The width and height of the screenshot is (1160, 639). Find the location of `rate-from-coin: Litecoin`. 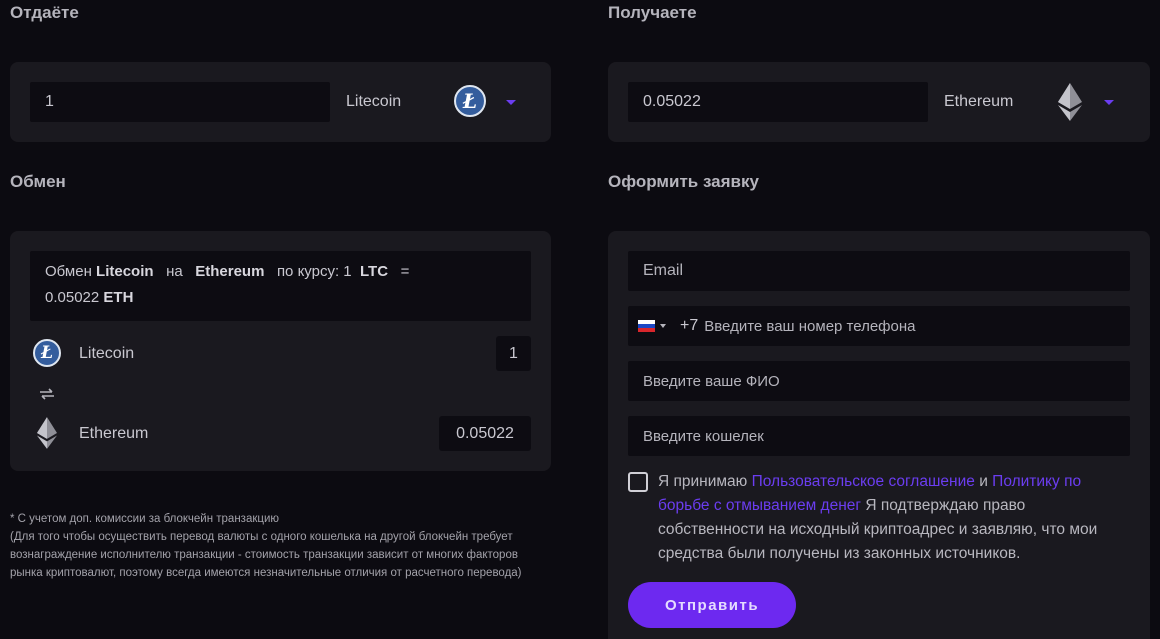

rate-from-coin: Litecoin is located at coordinates (125, 271).